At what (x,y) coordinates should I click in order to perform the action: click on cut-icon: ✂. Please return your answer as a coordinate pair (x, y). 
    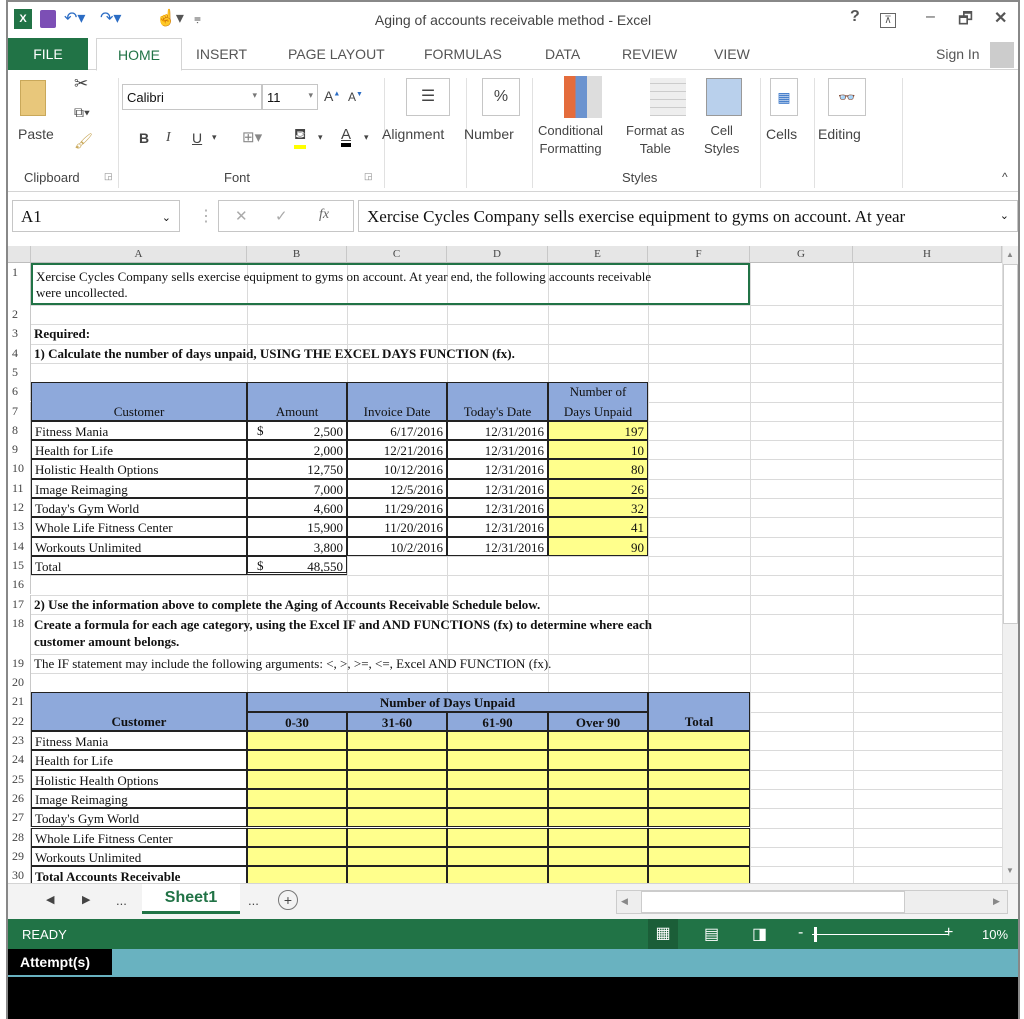
    Looking at the image, I should click on (81, 84).